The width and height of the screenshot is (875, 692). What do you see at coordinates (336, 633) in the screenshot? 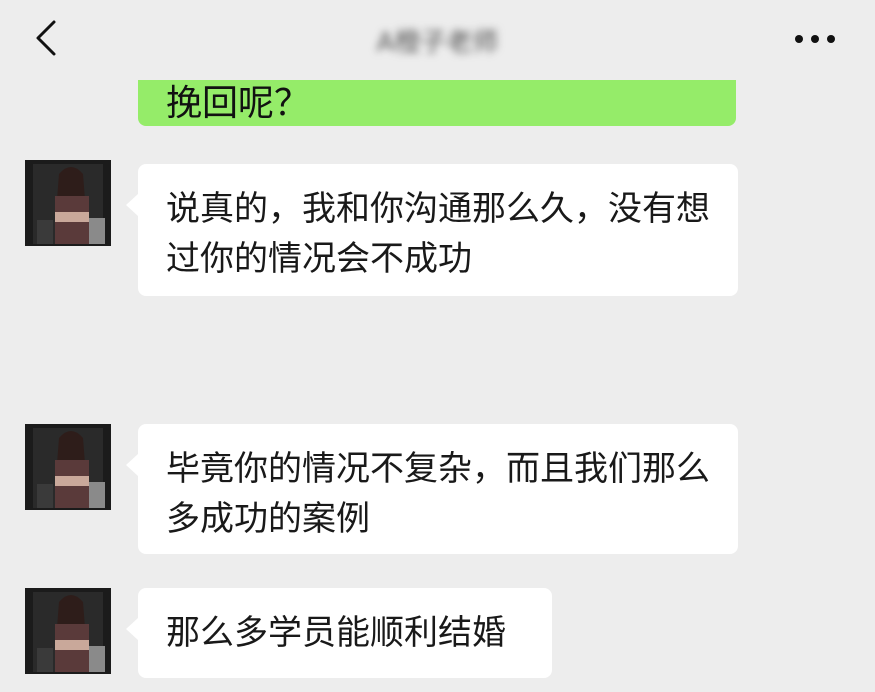
I see `message-text: 那么多学员能顺利结婚` at bounding box center [336, 633].